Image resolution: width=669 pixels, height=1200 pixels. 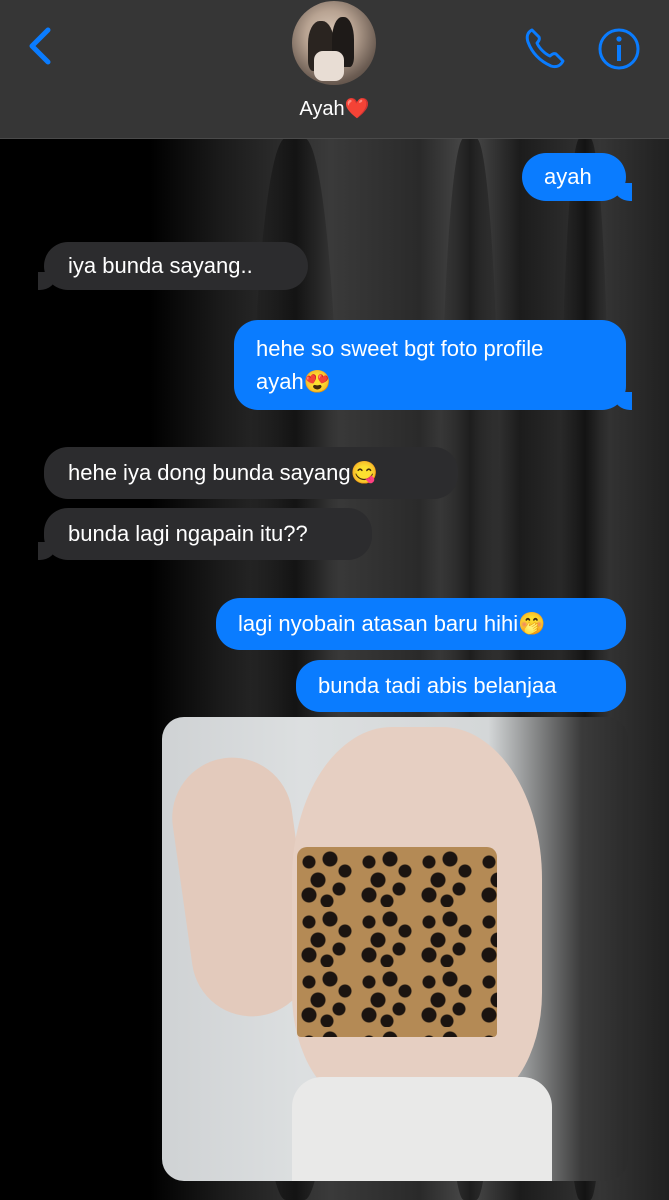 I want to click on conversation-header: Ayah❤️, so click(x=334, y=69).